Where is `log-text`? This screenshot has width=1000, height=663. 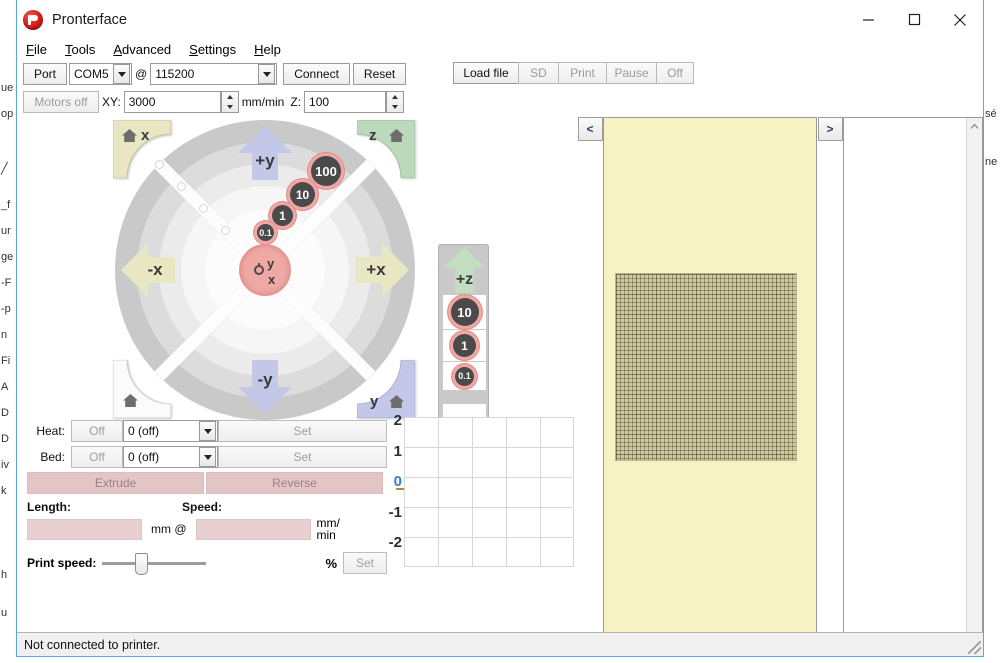 log-text is located at coordinates (905, 375).